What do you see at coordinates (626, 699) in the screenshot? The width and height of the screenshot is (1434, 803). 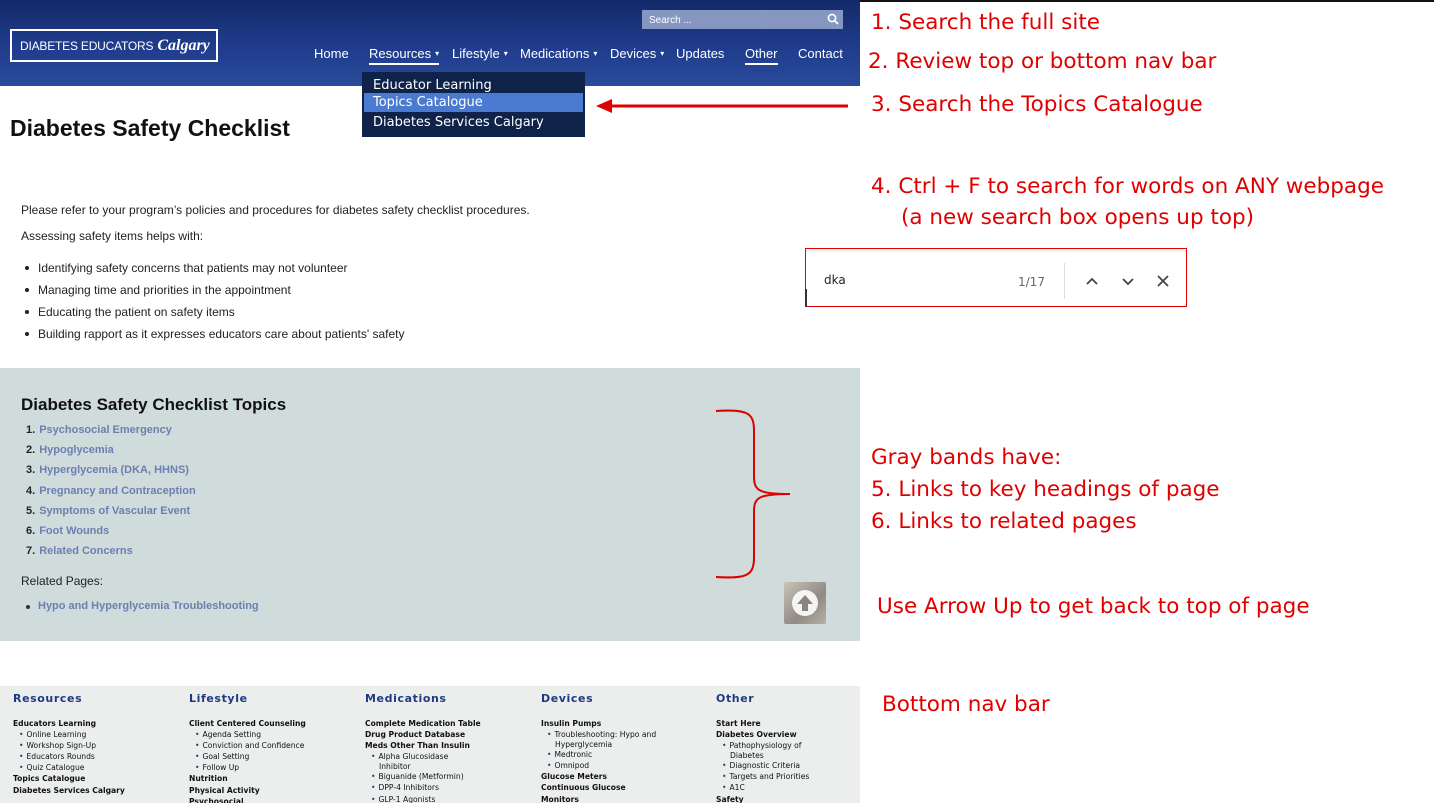 I see `footer-heading: Devices` at bounding box center [626, 699].